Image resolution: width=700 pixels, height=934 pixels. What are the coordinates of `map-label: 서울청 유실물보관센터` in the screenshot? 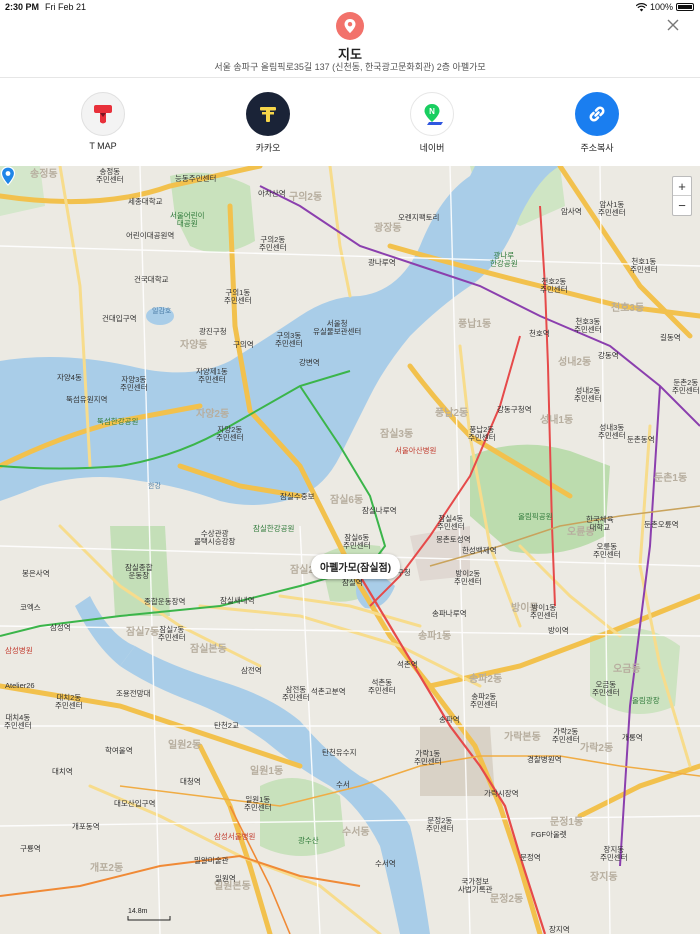 It's located at (337, 327).